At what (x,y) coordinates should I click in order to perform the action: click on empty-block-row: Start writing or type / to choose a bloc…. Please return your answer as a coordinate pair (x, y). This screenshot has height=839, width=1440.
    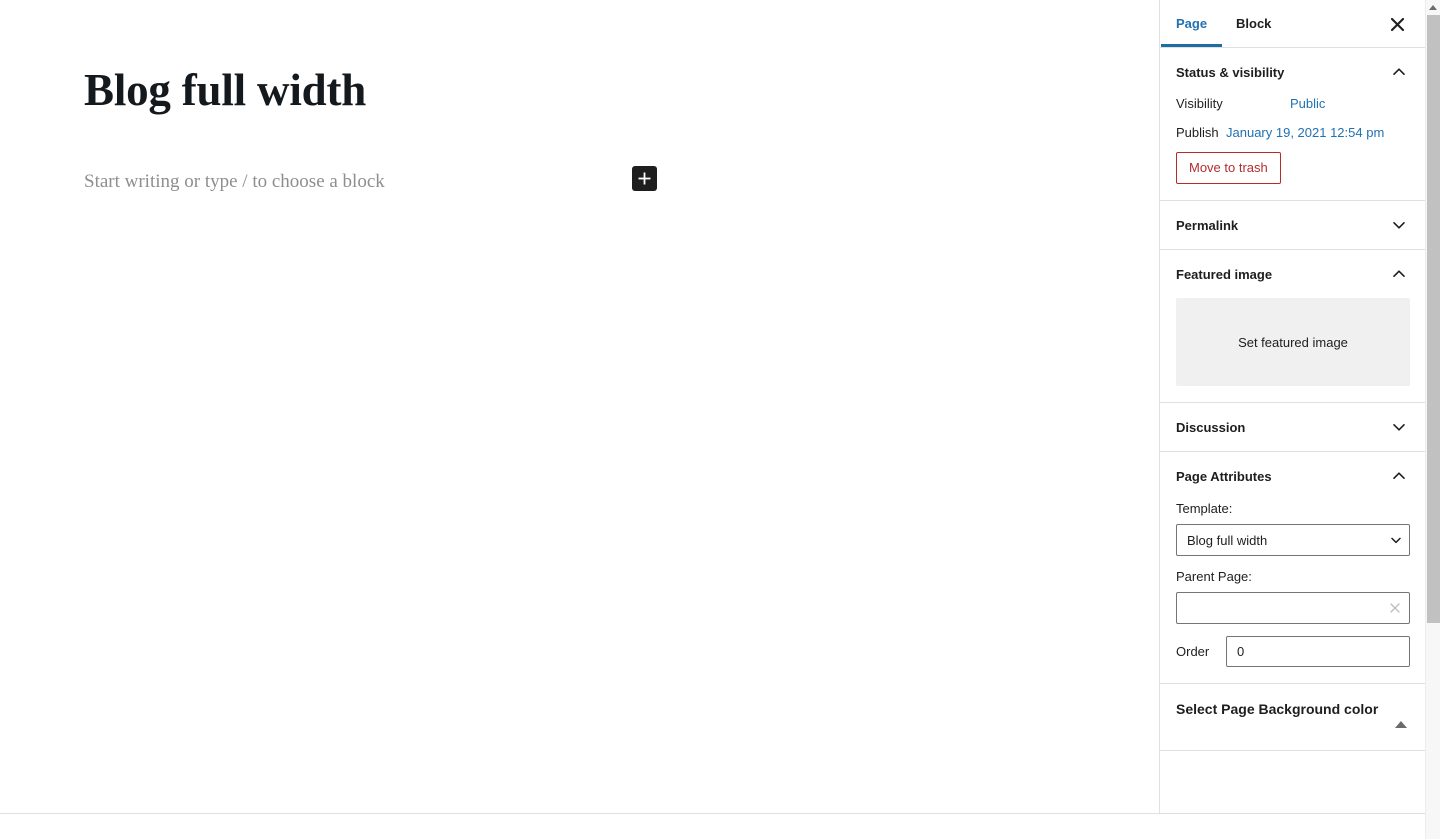
    Looking at the image, I should click on (372, 182).